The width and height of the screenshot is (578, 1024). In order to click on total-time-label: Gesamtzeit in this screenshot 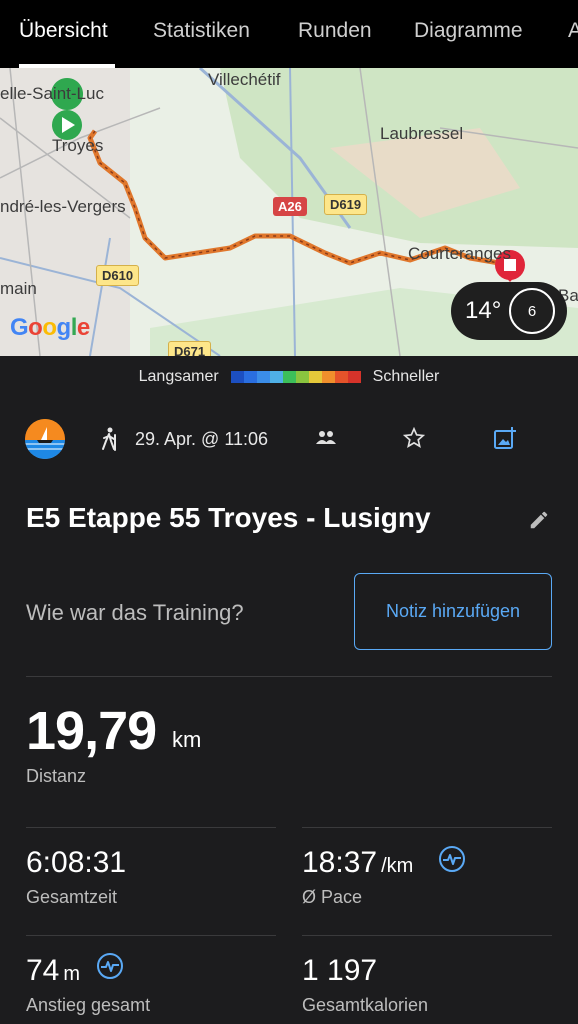, I will do `click(72, 897)`.